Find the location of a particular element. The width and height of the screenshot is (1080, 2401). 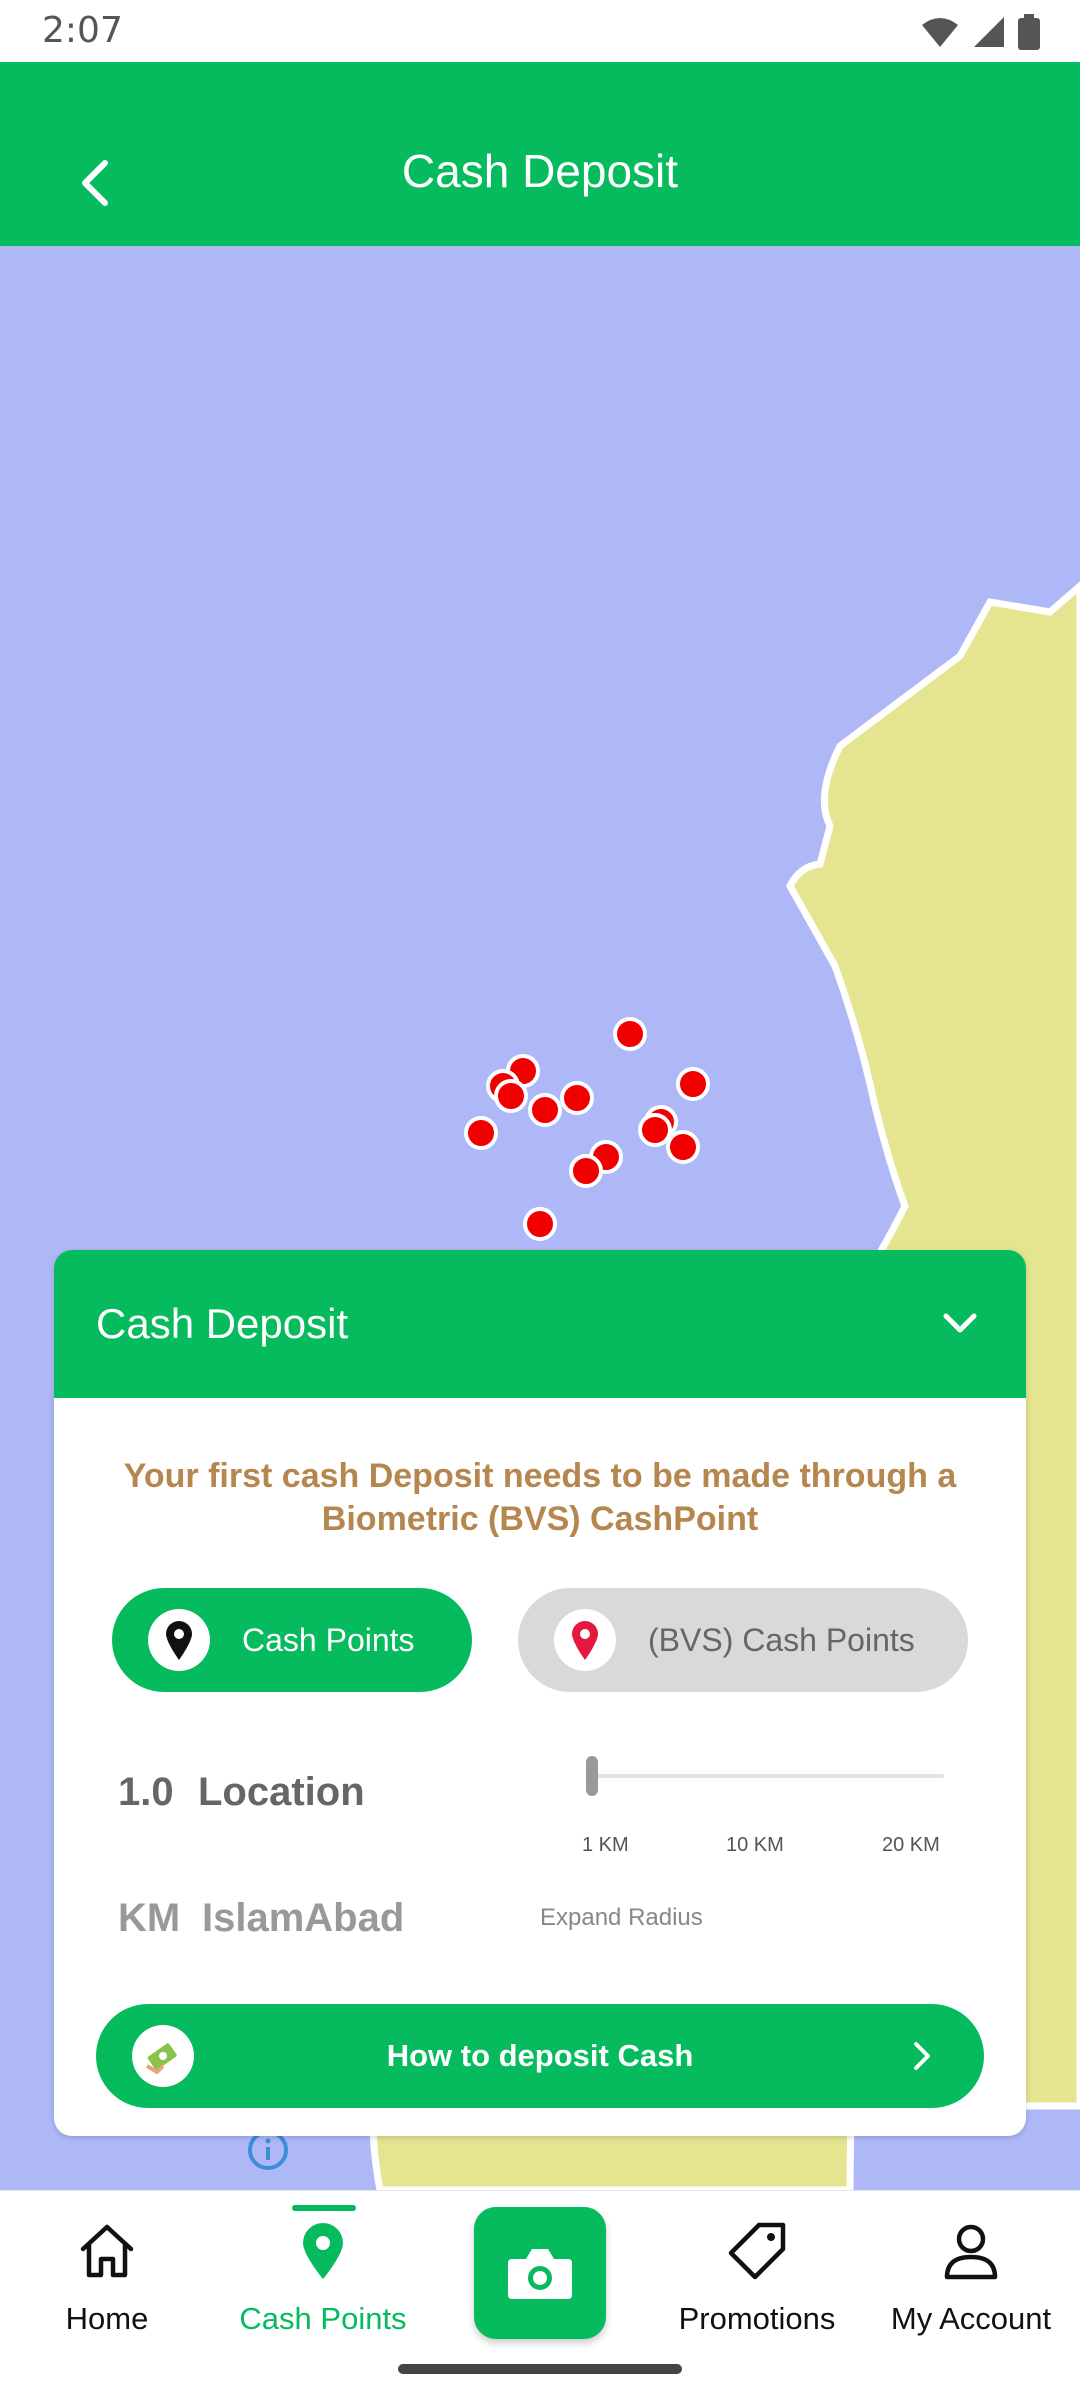

panel-title: Cash Deposit is located at coordinates (222, 1323).